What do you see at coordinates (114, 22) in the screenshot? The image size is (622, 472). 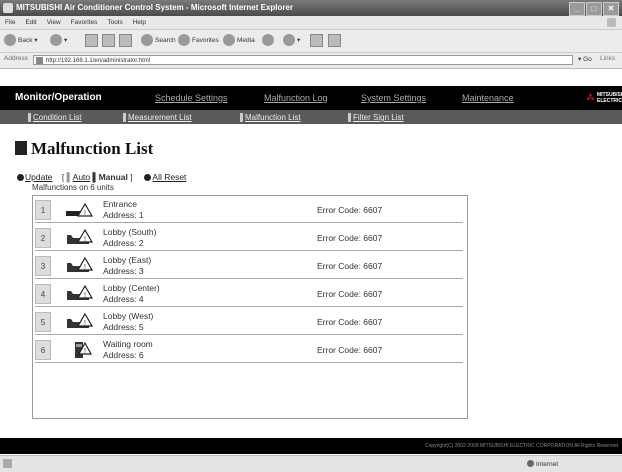 I see `menu-tools: Tools` at bounding box center [114, 22].